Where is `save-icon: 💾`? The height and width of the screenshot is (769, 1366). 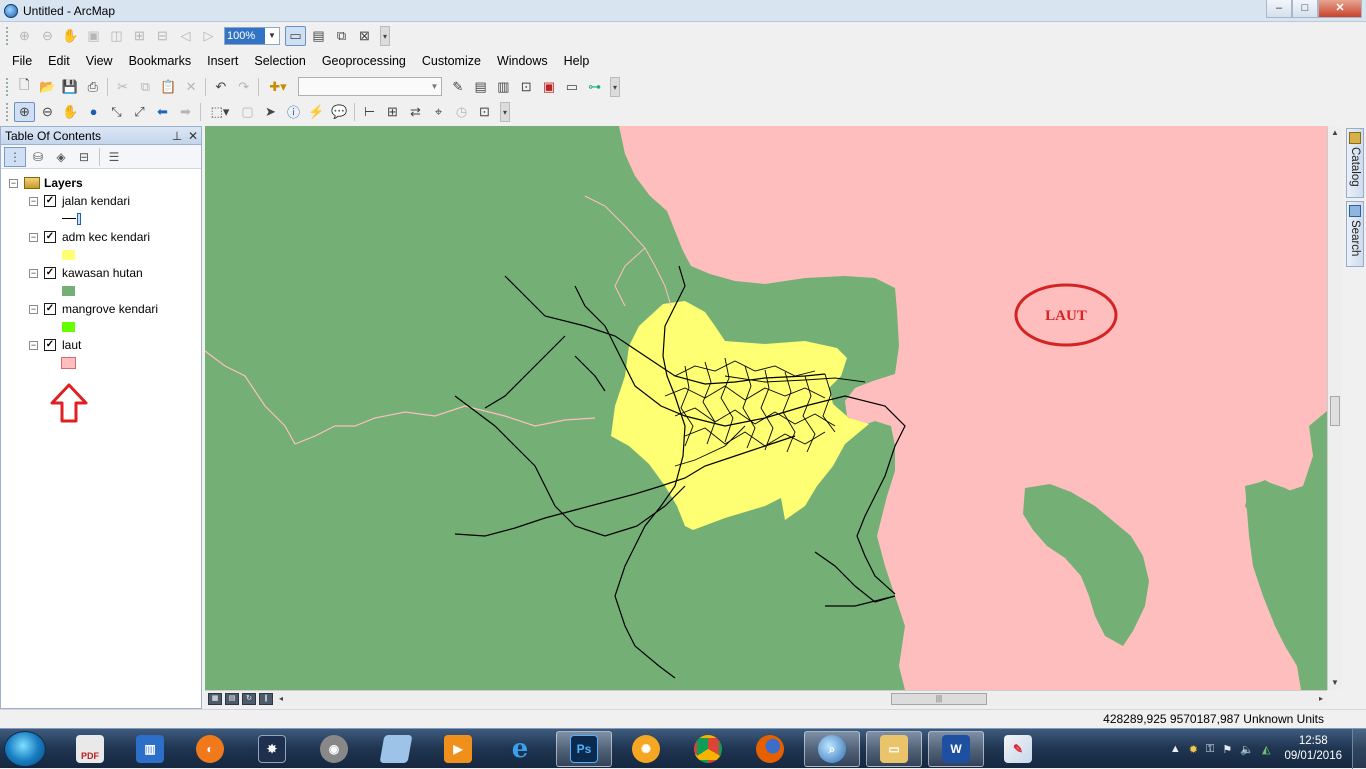 save-icon: 💾 is located at coordinates (70, 87).